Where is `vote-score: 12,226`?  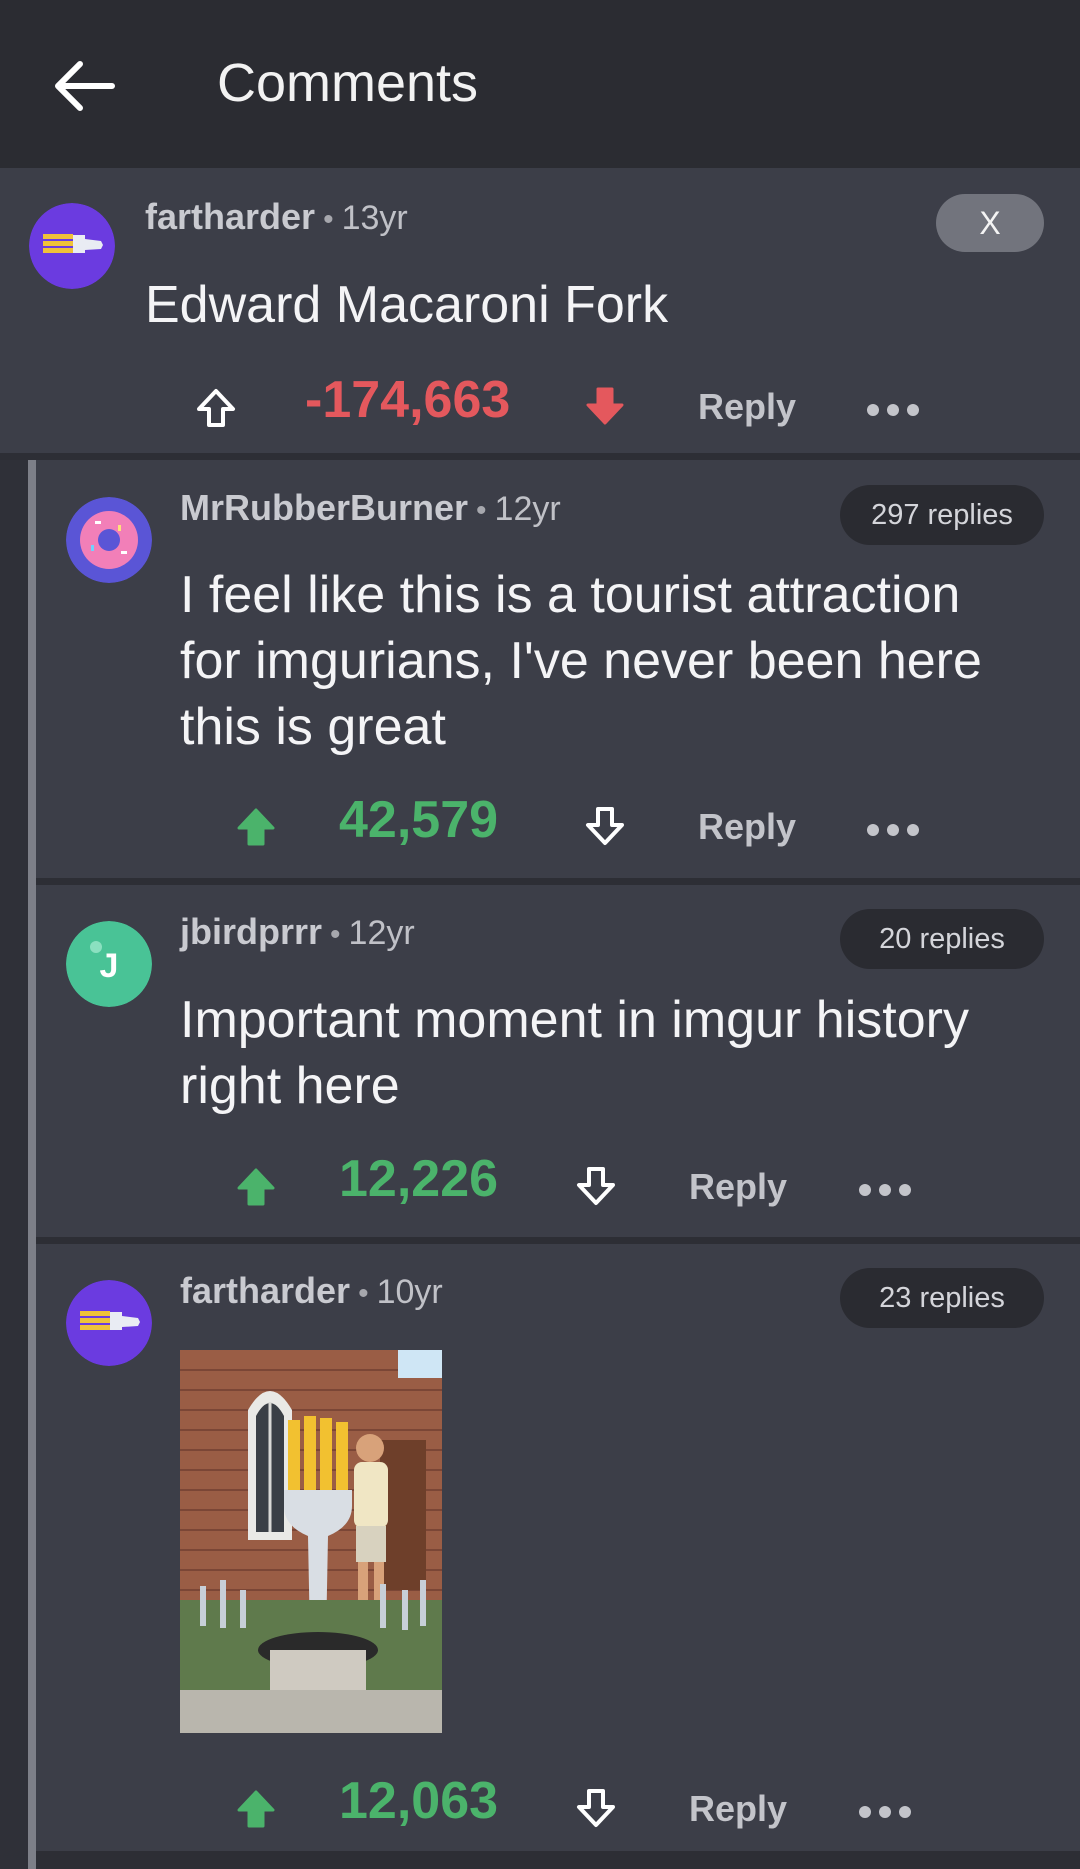
vote-score: 12,226 is located at coordinates (419, 1179).